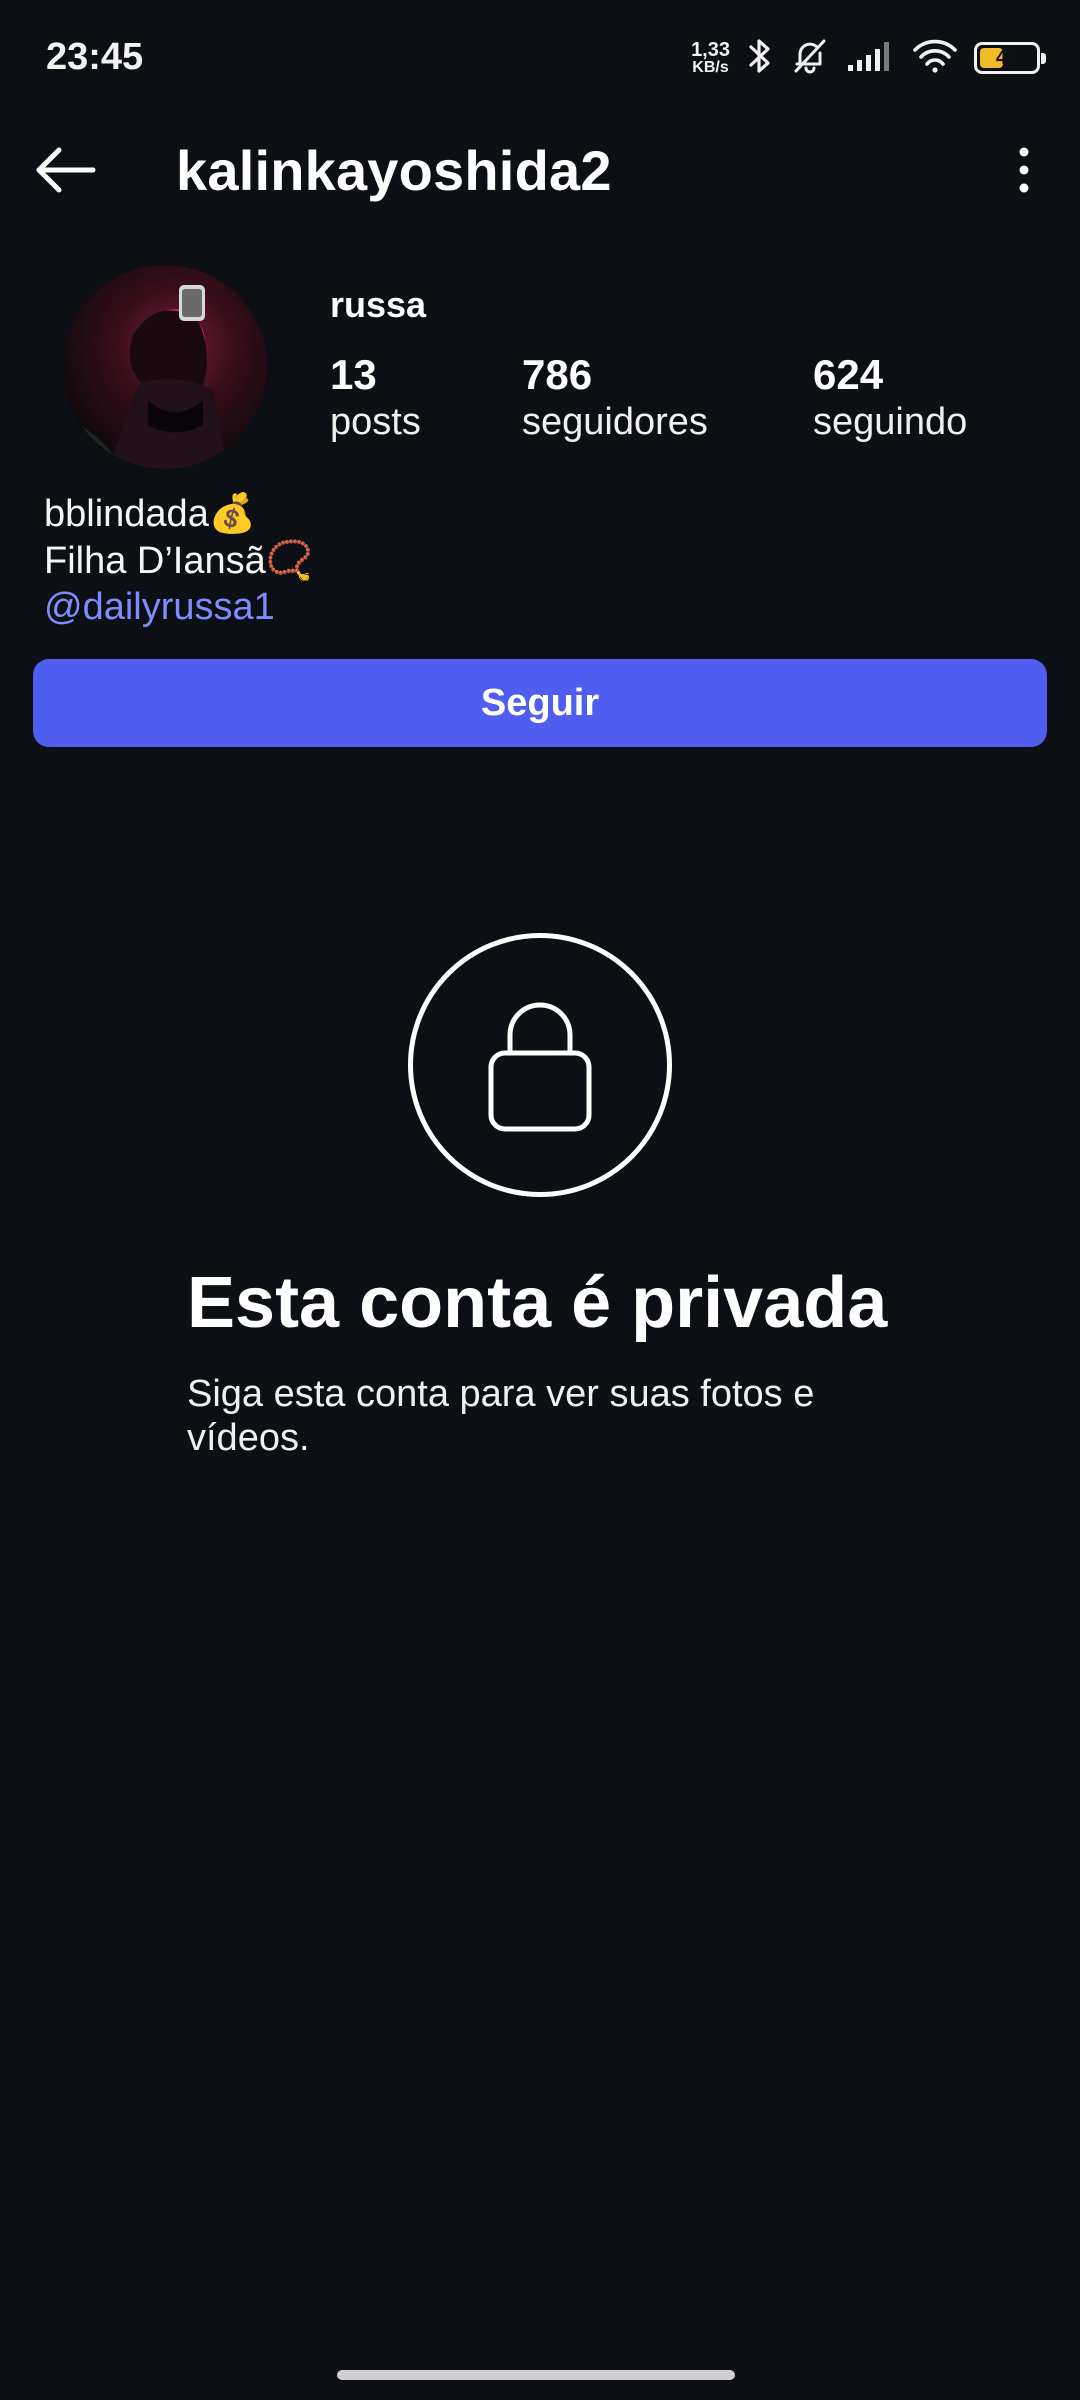 Image resolution: width=1080 pixels, height=2400 pixels. Describe the element at coordinates (615, 422) in the screenshot. I see `followers-label: seguidores` at that location.